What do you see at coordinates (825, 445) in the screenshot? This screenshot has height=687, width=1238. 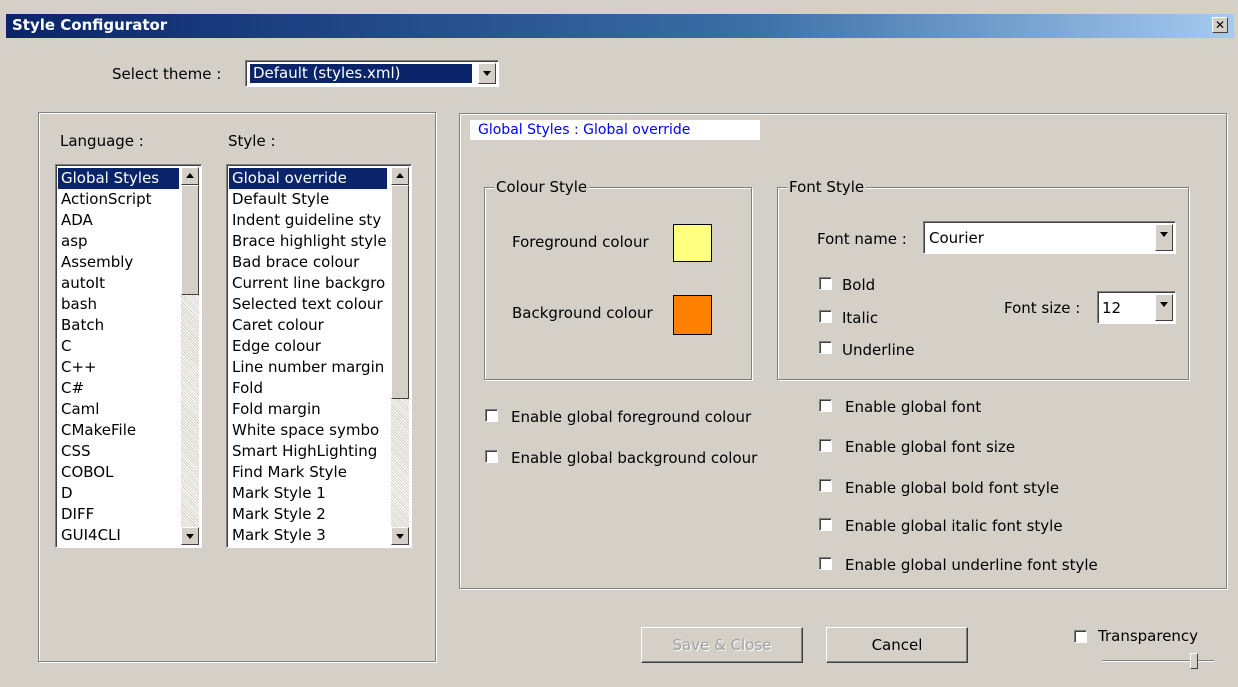 I see `enable-global-font-size-checkbox` at bounding box center [825, 445].